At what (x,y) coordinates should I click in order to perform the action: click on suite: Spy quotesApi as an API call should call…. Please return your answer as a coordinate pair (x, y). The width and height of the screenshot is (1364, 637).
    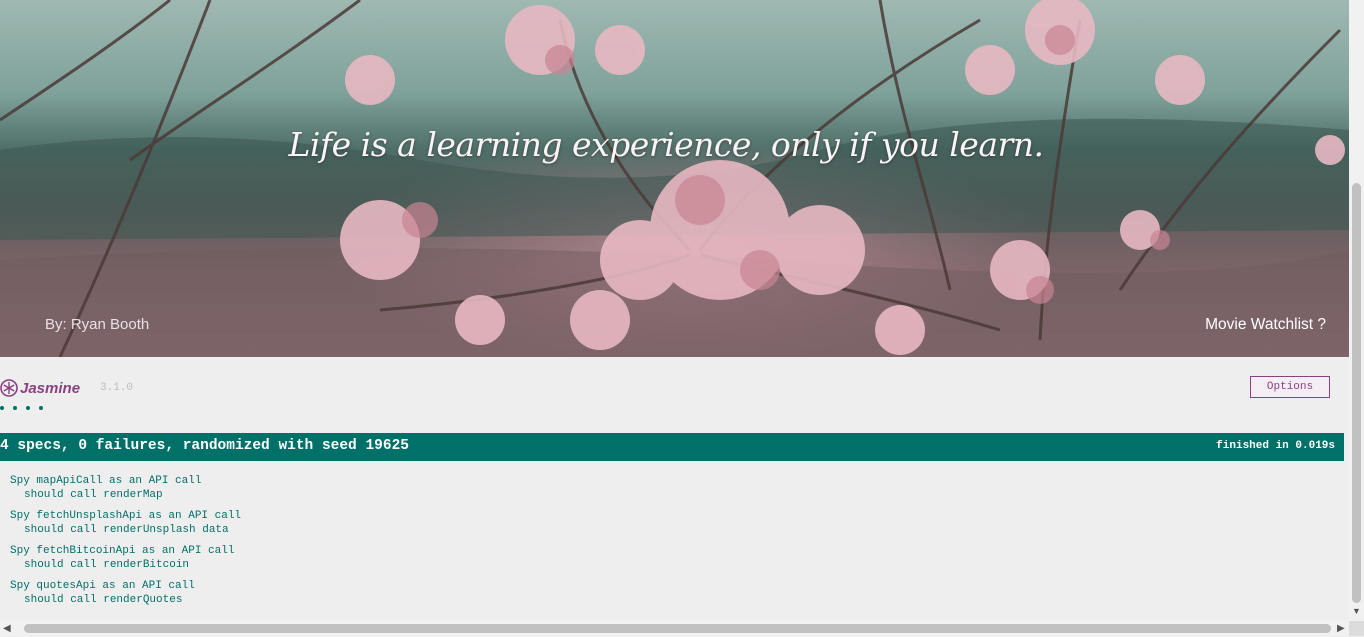
    Looking at the image, I should click on (125, 596).